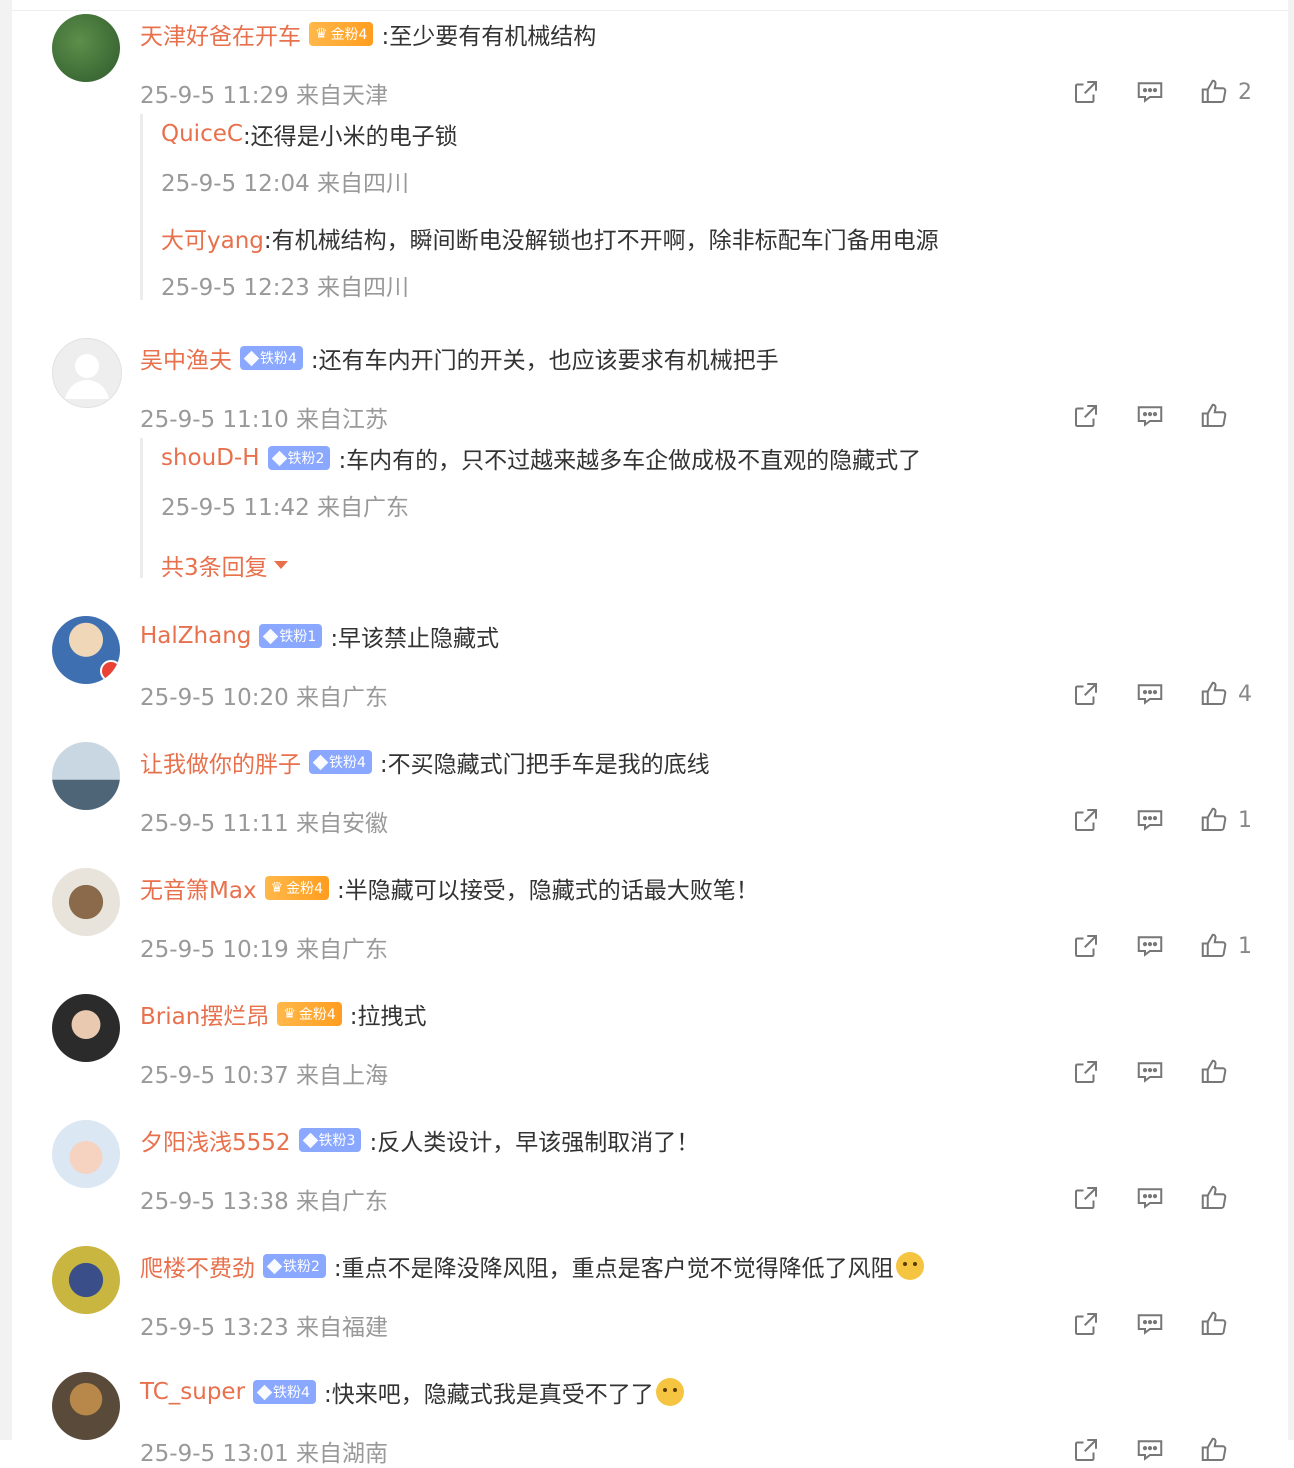  I want to click on comment-header: 爬楼不费劲 铁粉2 :重点不是降没降风阻，重点是客户觉不觉得降低了风阻, so click(532, 1266).